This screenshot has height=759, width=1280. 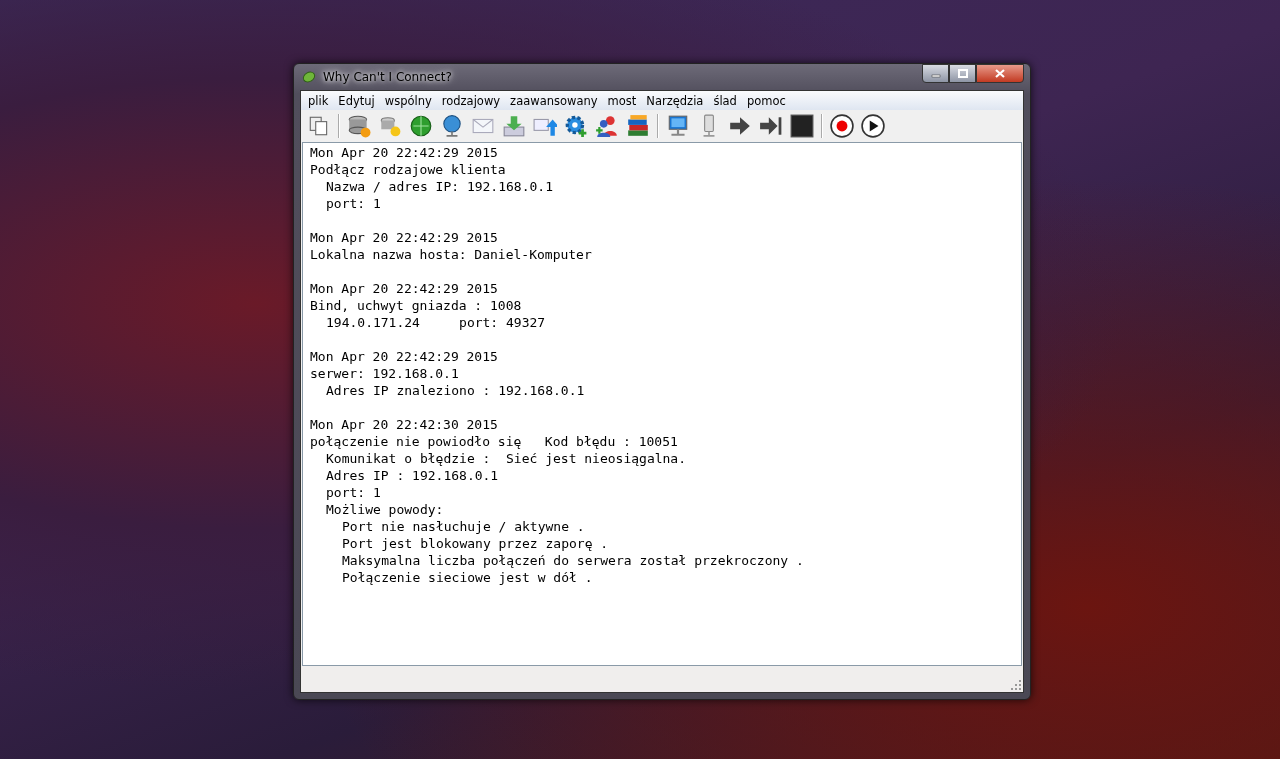 What do you see at coordinates (456, 390) in the screenshot?
I see `log-line: Adres IP znaleziono : 192.168.0.1` at bounding box center [456, 390].